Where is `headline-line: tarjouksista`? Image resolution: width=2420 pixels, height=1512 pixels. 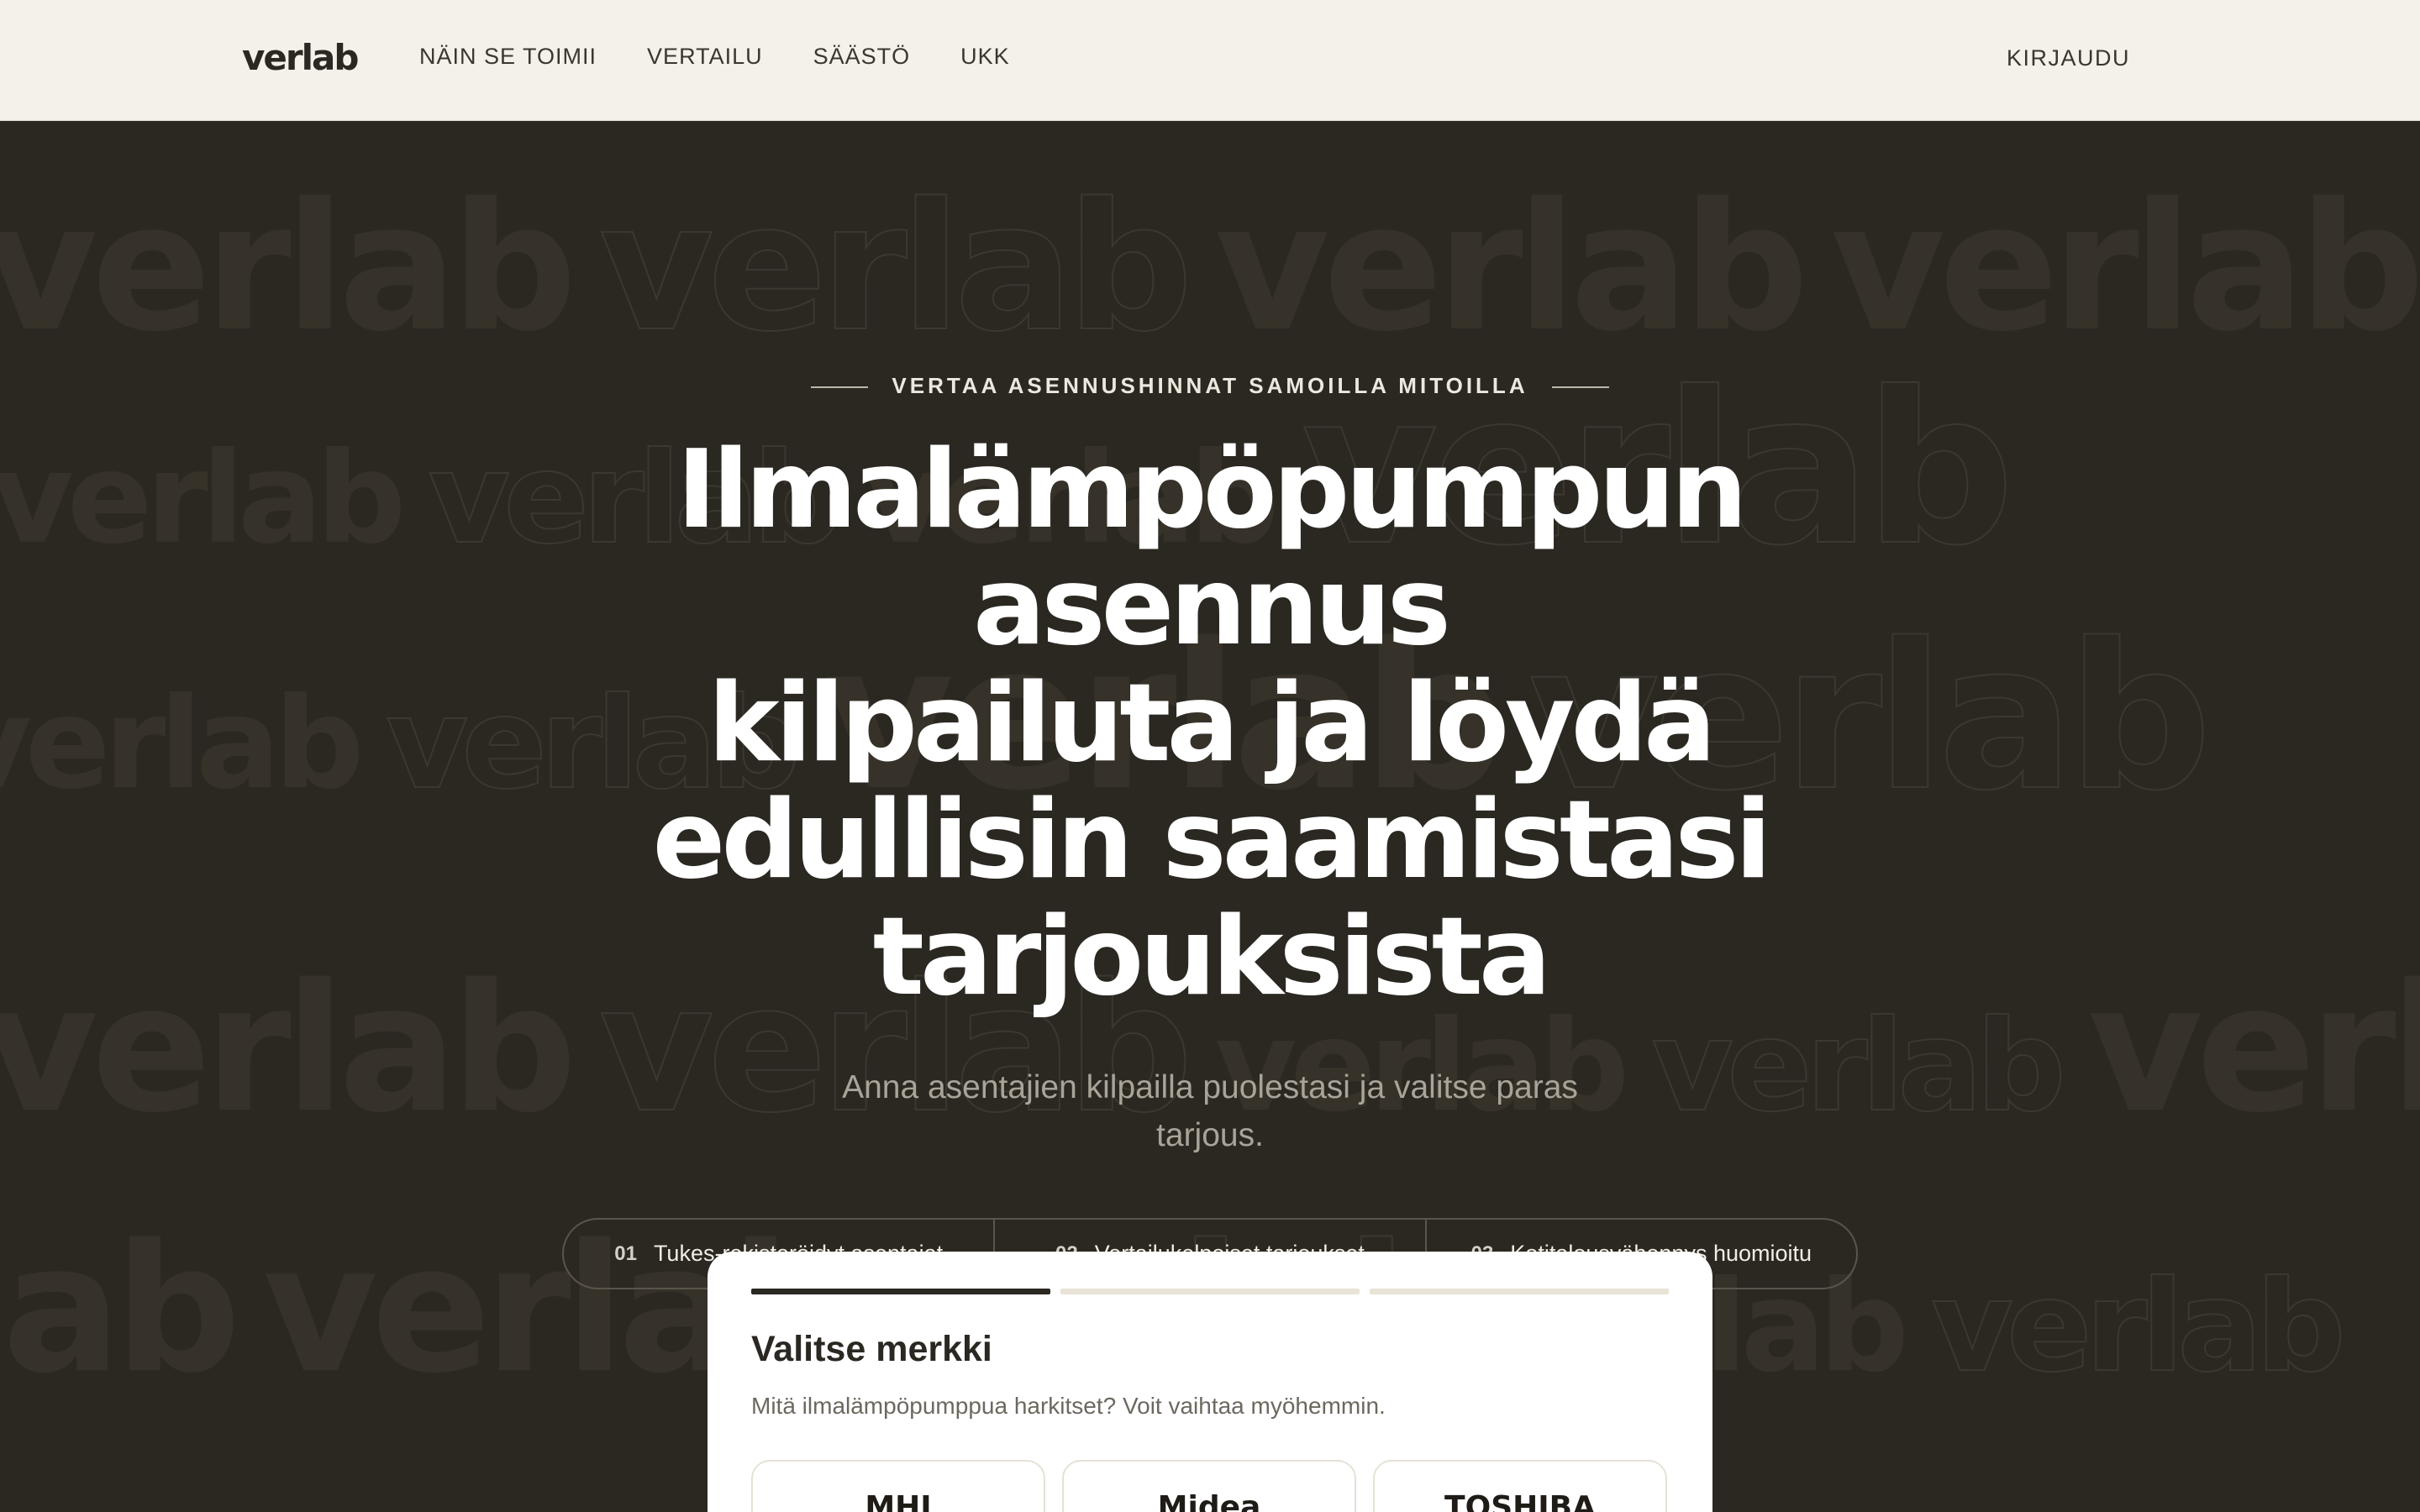 headline-line: tarjouksista is located at coordinates (1212, 957).